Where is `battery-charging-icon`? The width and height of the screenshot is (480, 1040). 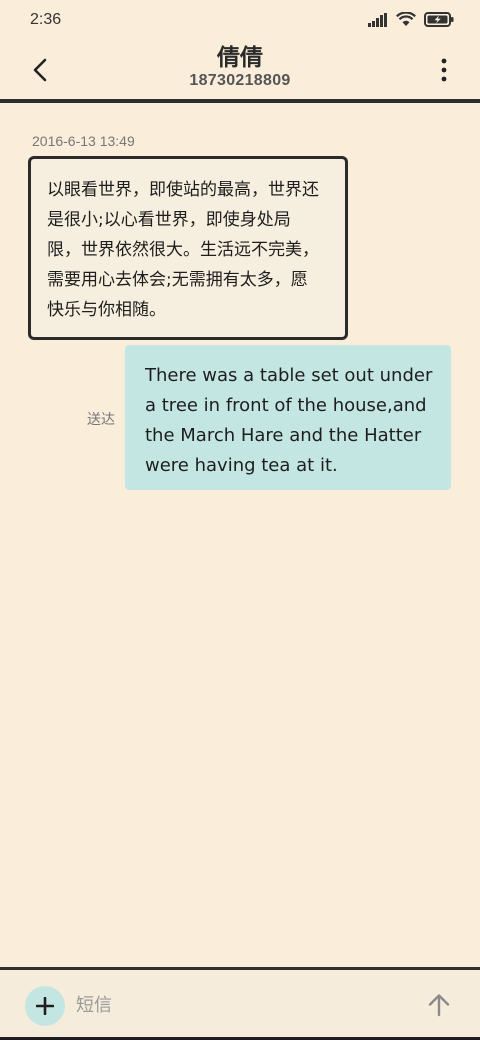 battery-charging-icon is located at coordinates (439, 19).